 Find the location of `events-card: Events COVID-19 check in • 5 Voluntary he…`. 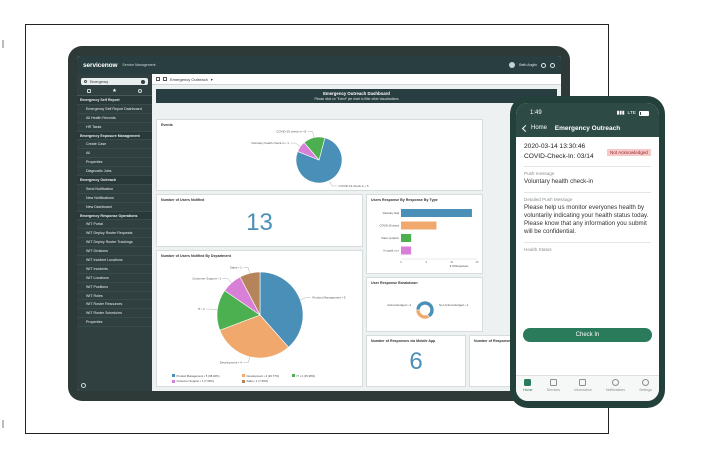

events-card: Events COVID-19 check in • 5 Voluntary he… is located at coordinates (319, 155).